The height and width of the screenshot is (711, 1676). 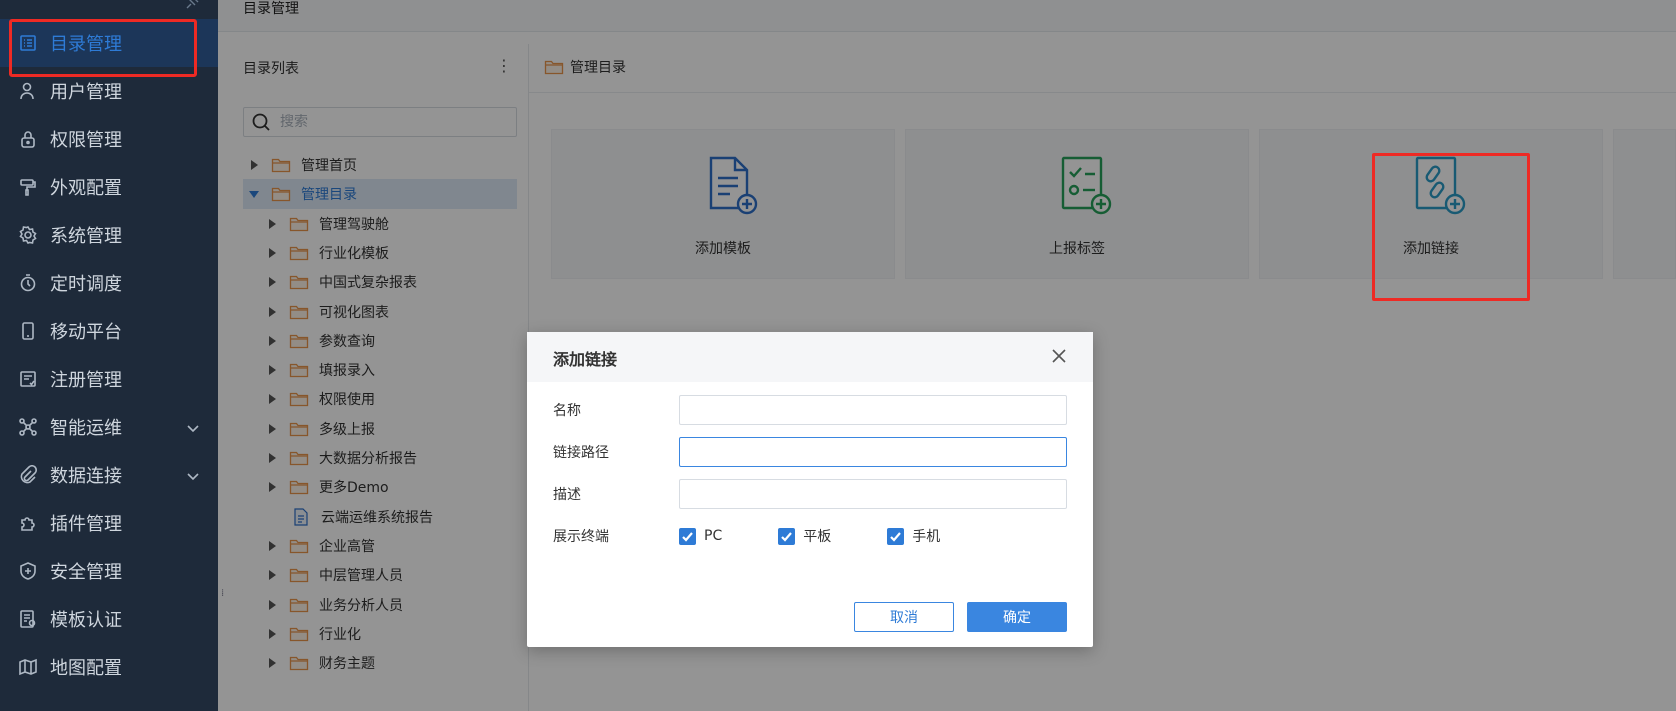 What do you see at coordinates (701, 536) in the screenshot?
I see `checkbox-pc: PC` at bounding box center [701, 536].